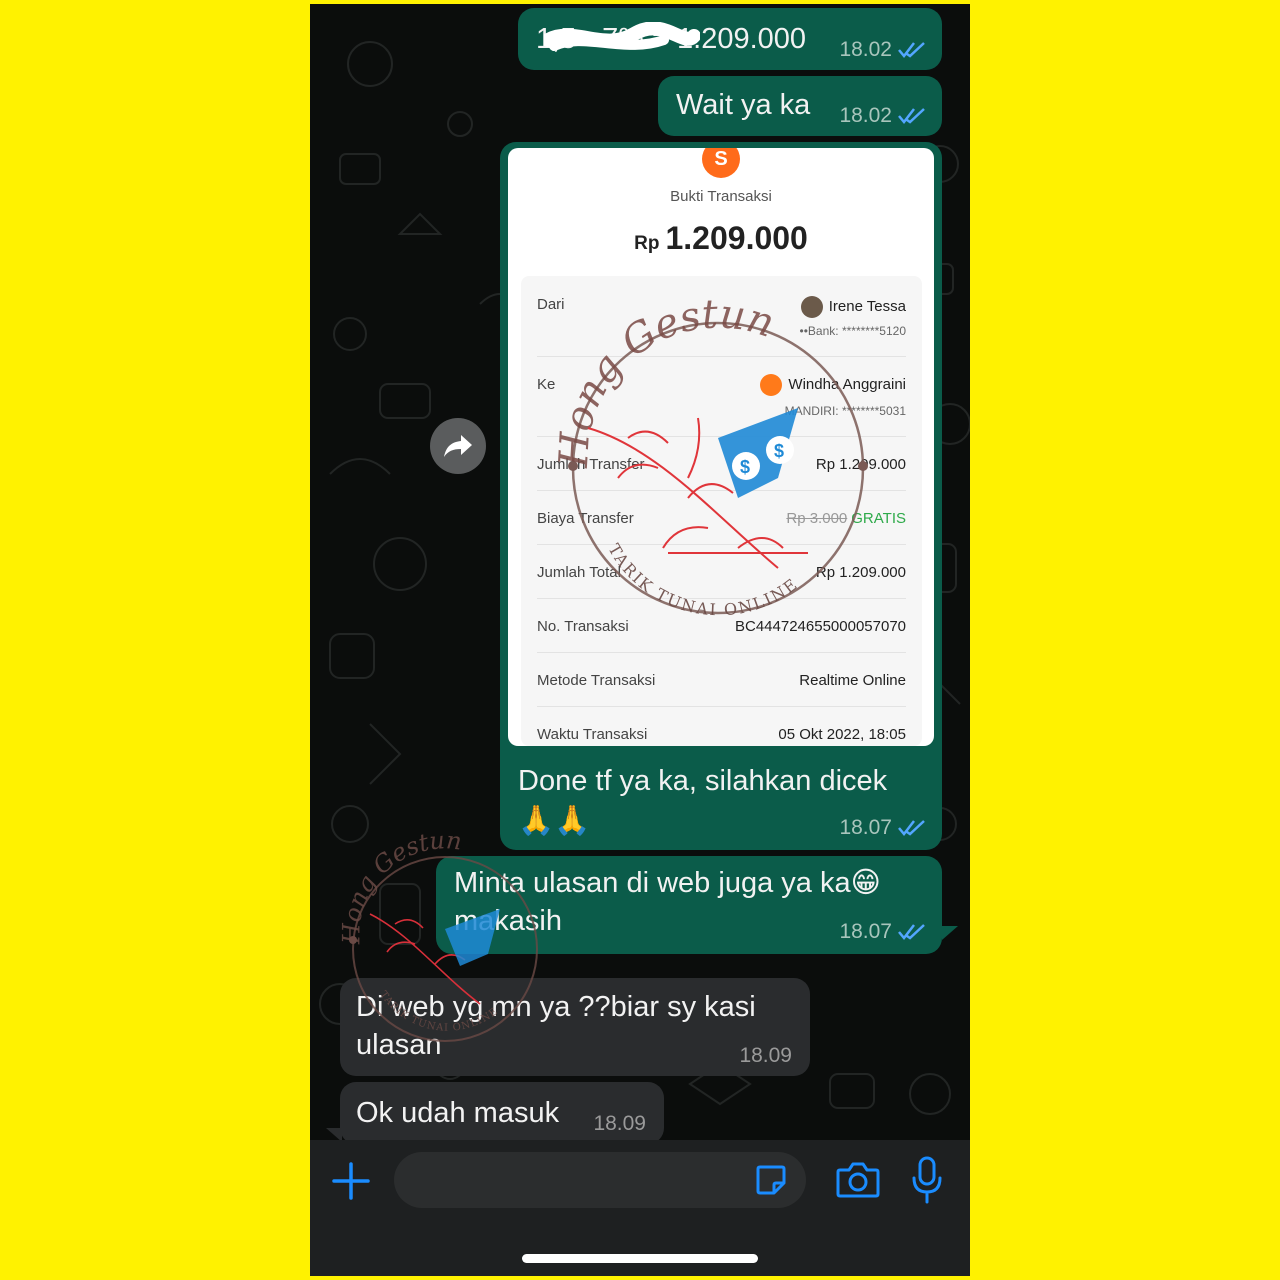 This screenshot has height=1280, width=1280. What do you see at coordinates (736, 238) in the screenshot?
I see `amount-value: 1.209.000` at bounding box center [736, 238].